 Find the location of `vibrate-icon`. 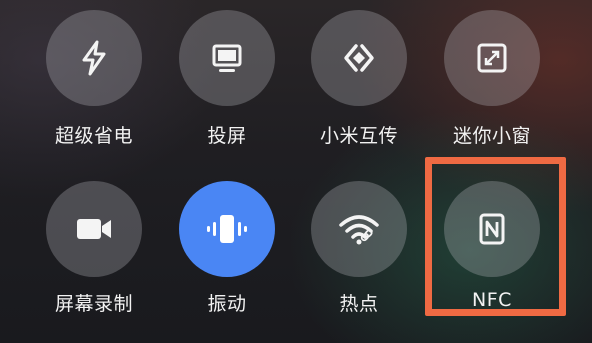

vibrate-icon is located at coordinates (227, 229).